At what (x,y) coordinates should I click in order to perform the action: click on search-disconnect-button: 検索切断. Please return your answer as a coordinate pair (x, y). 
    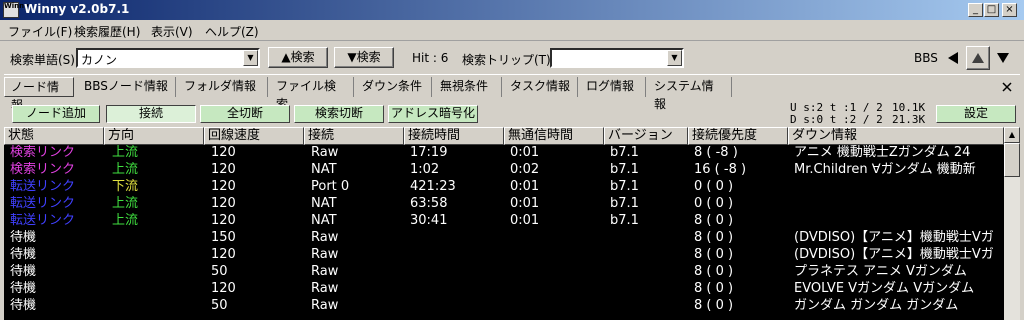
    Looking at the image, I should click on (339, 114).